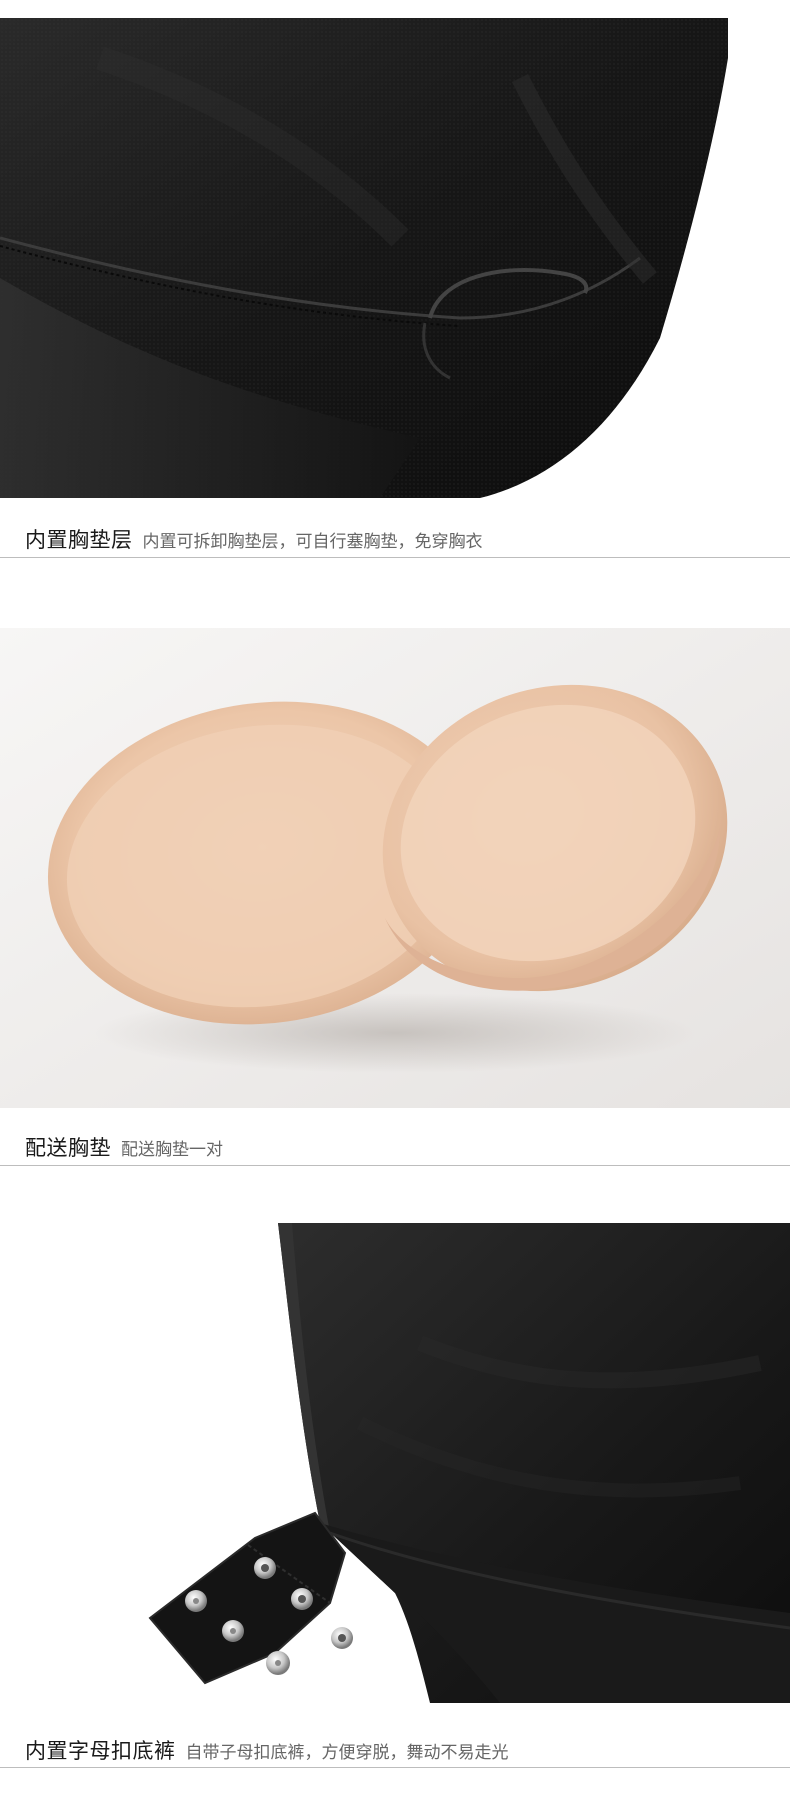  I want to click on section-title: 内置胸垫层, so click(79, 540).